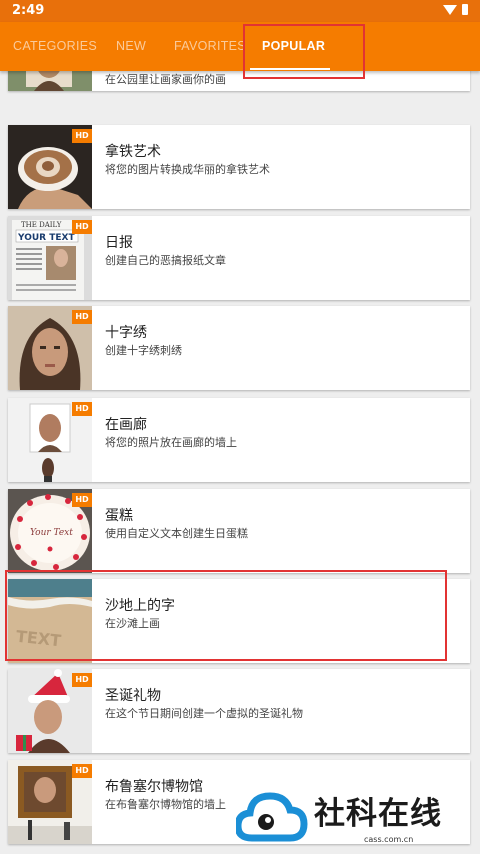 The height and width of the screenshot is (854, 480). What do you see at coordinates (126, 333) in the screenshot?
I see `list-item-title: 十字绣` at bounding box center [126, 333].